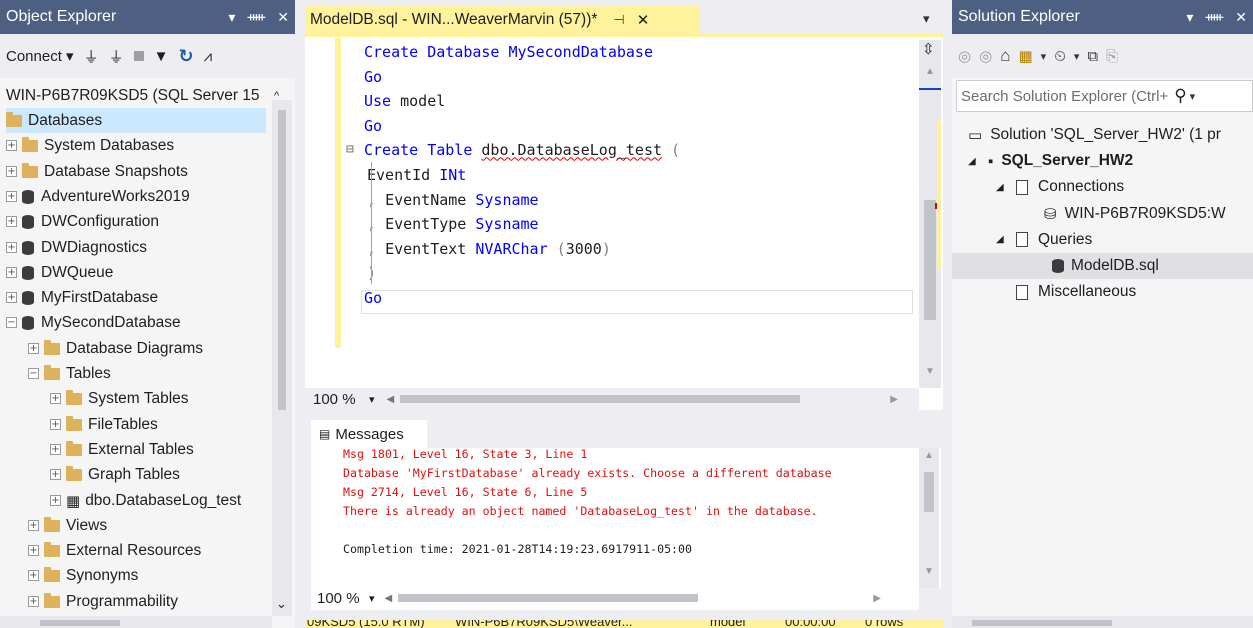 The image size is (1253, 628). What do you see at coordinates (1025, 56) in the screenshot?
I see `switch-views-icon: ▦` at bounding box center [1025, 56].